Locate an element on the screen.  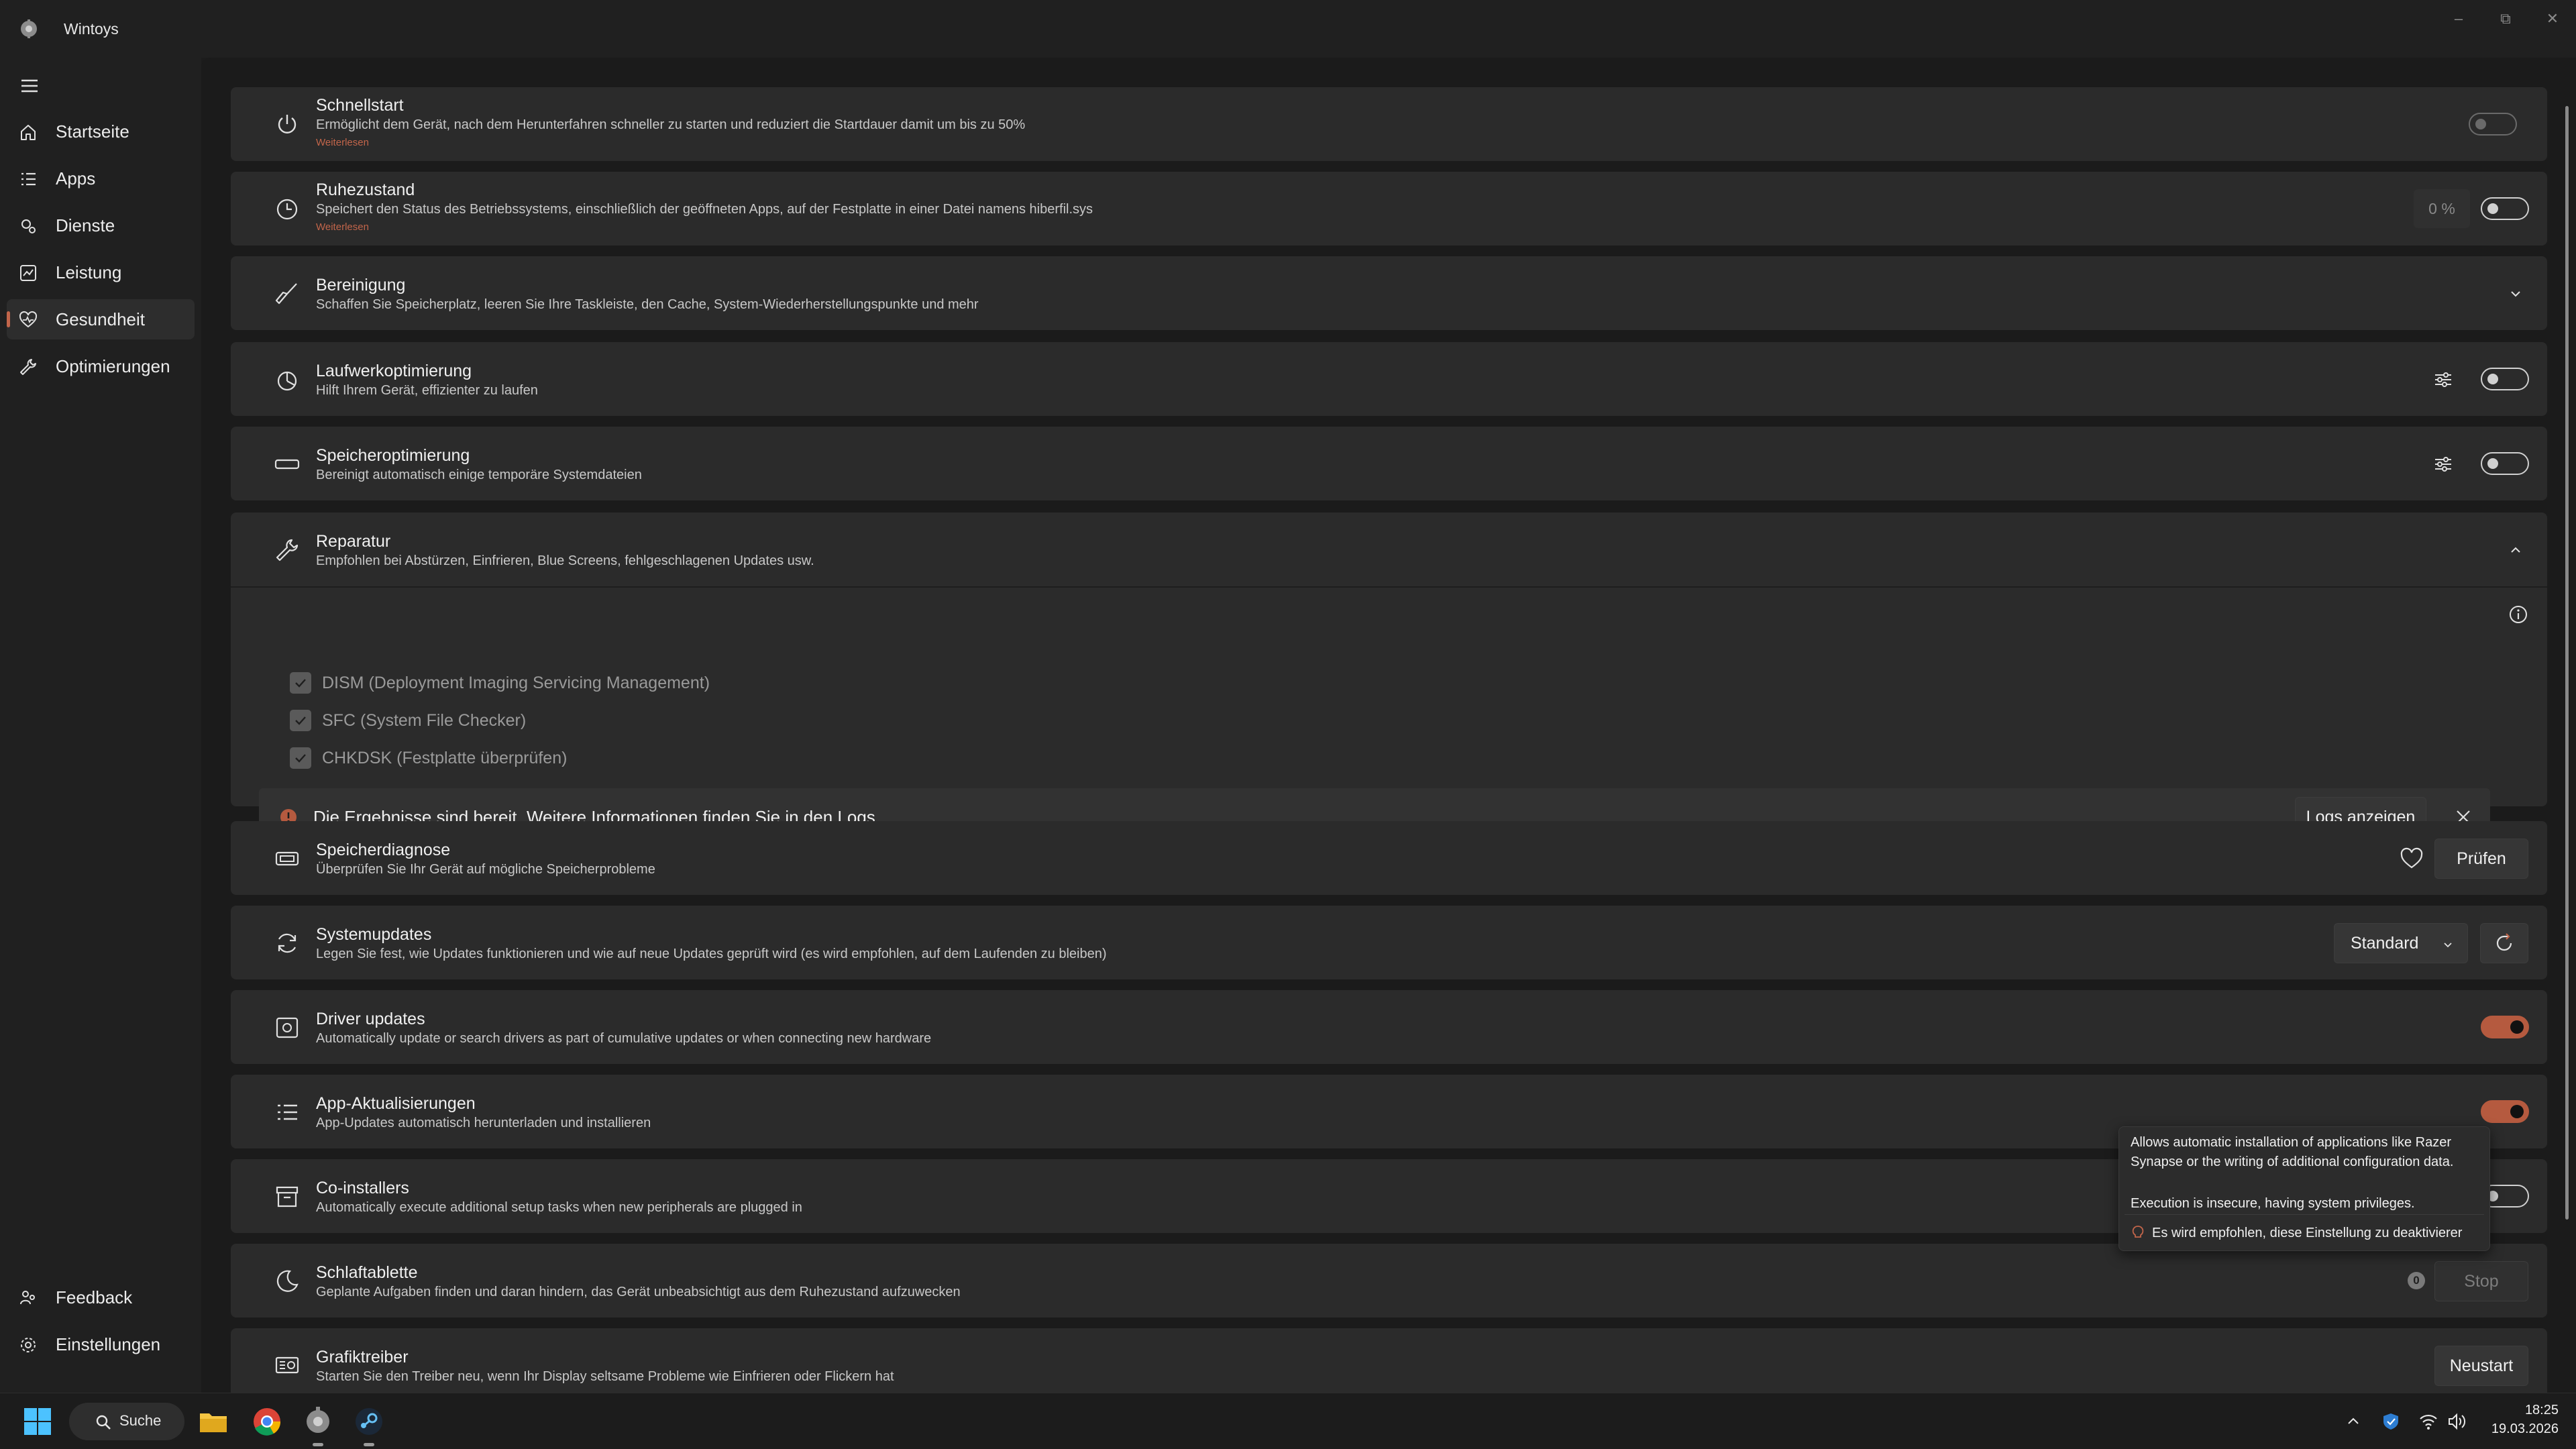
sidebar-item-einstellungen: Einstellungen is located at coordinates (101, 1344).